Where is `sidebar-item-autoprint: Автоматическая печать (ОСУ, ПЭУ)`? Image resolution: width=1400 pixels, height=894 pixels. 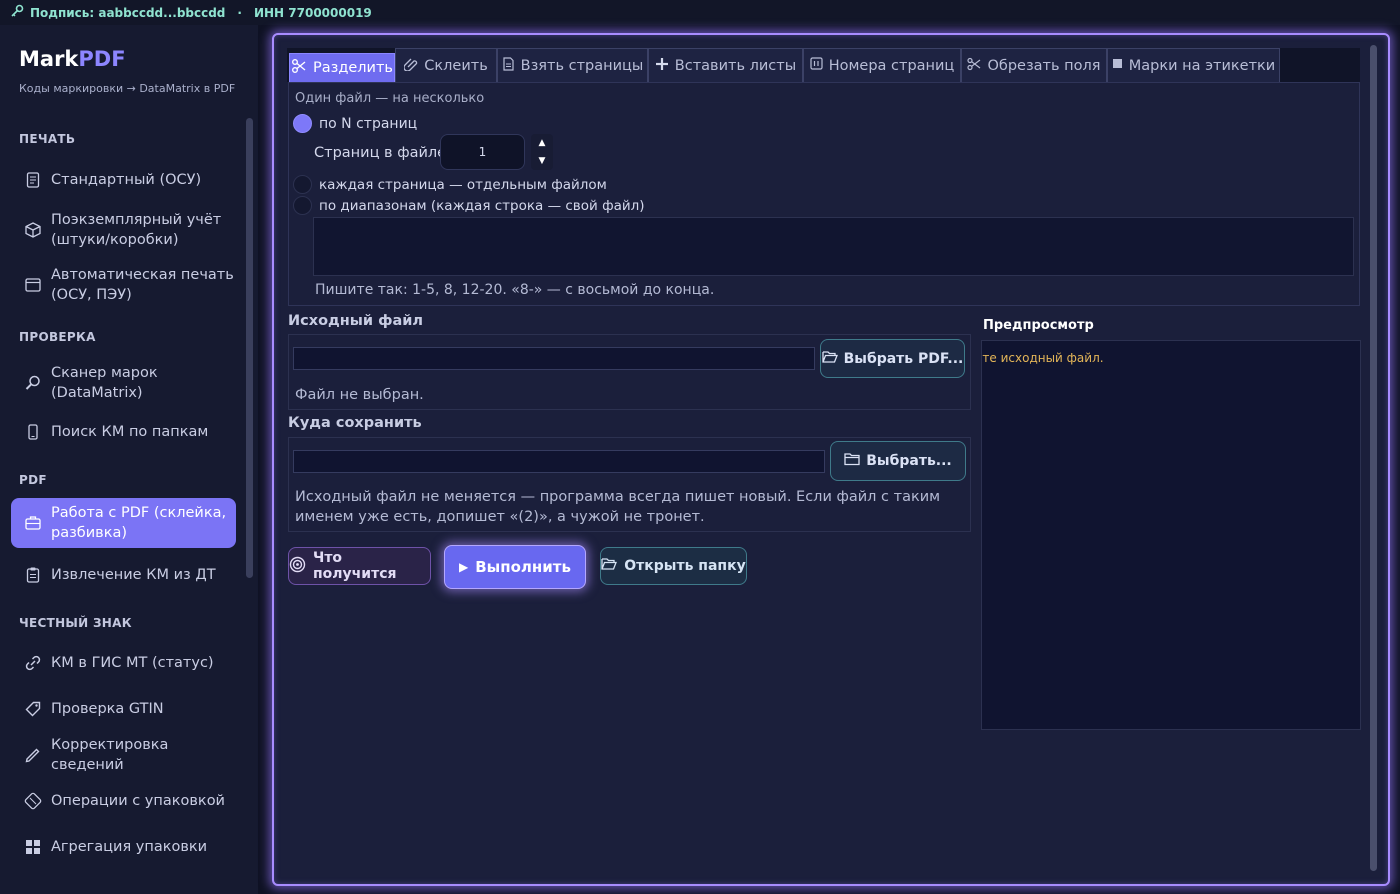
sidebar-item-autoprint: Автоматическая печать (ОСУ, ПЭУ) is located at coordinates (123, 285).